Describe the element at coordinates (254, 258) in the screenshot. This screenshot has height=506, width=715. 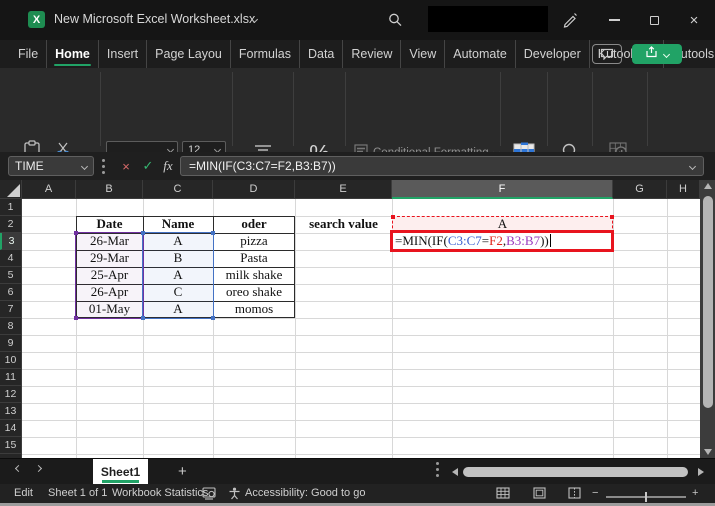
I see `cell-d4: Pasta` at that location.